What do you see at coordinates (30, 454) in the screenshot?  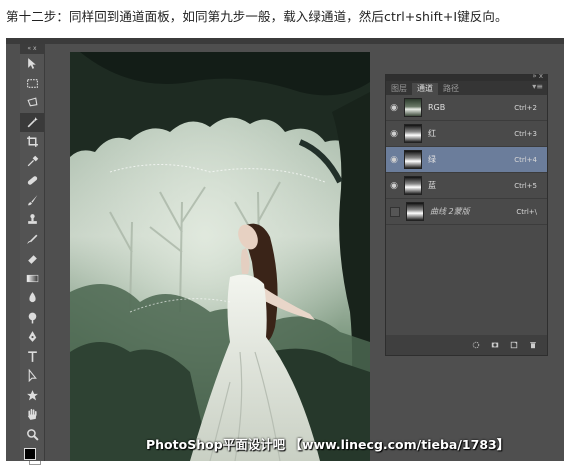 I see `foreground-color-swatch` at bounding box center [30, 454].